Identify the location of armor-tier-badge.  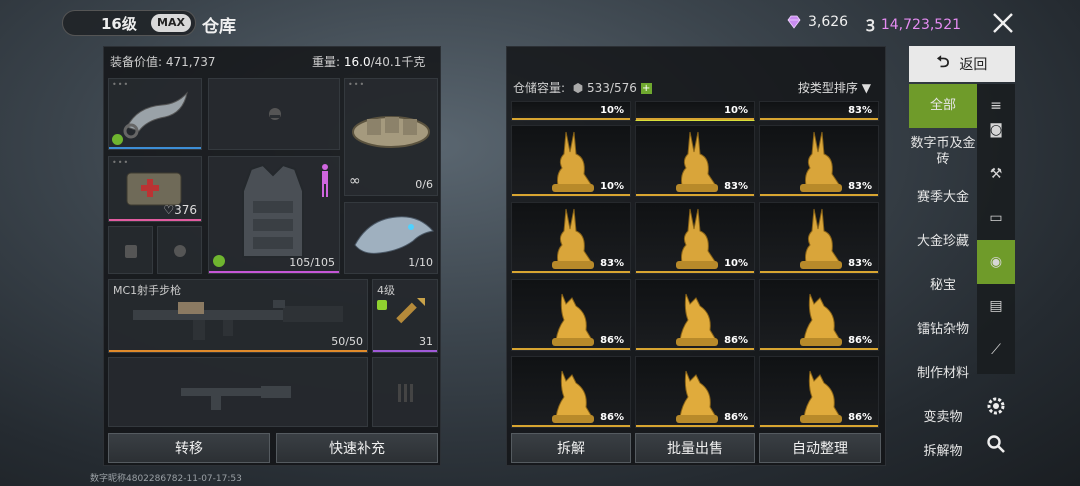
(219, 261).